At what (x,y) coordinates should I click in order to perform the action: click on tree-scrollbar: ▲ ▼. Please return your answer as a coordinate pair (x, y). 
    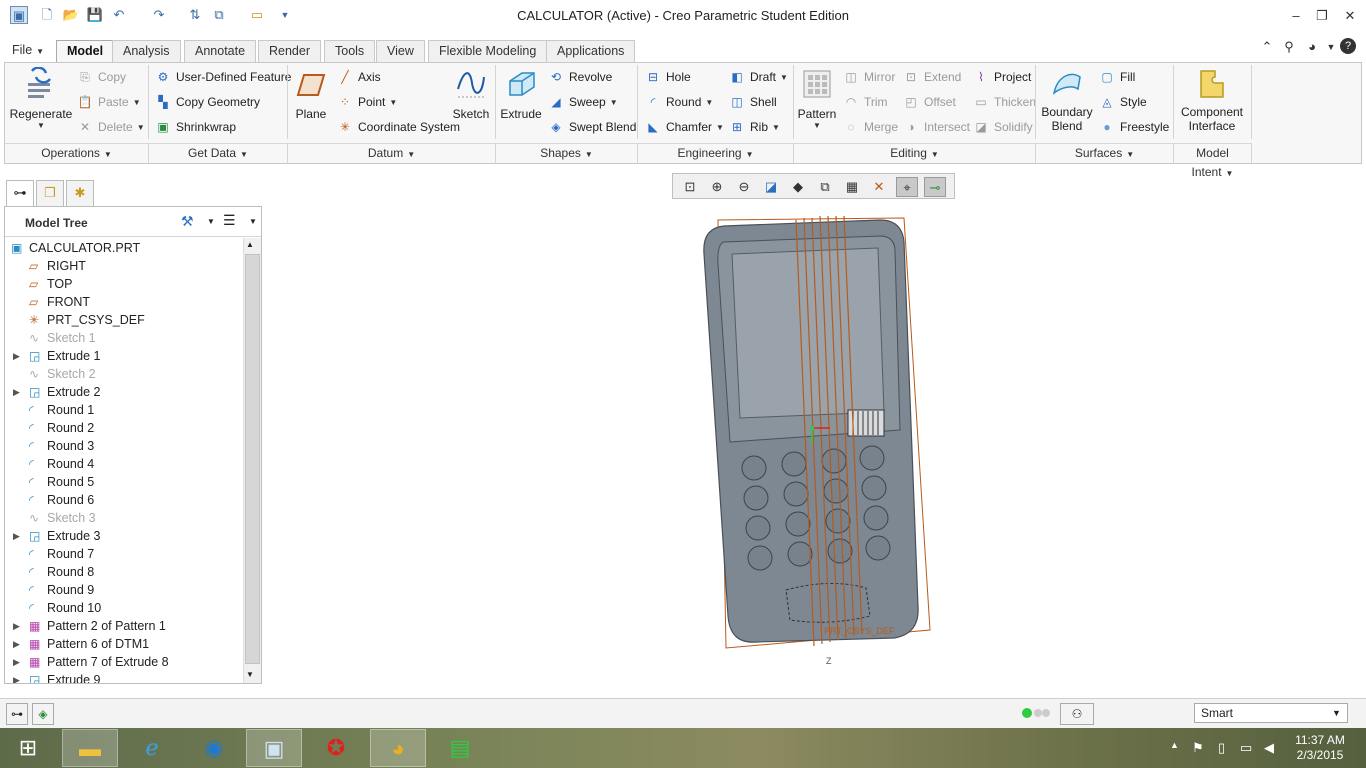
    Looking at the image, I should click on (252, 460).